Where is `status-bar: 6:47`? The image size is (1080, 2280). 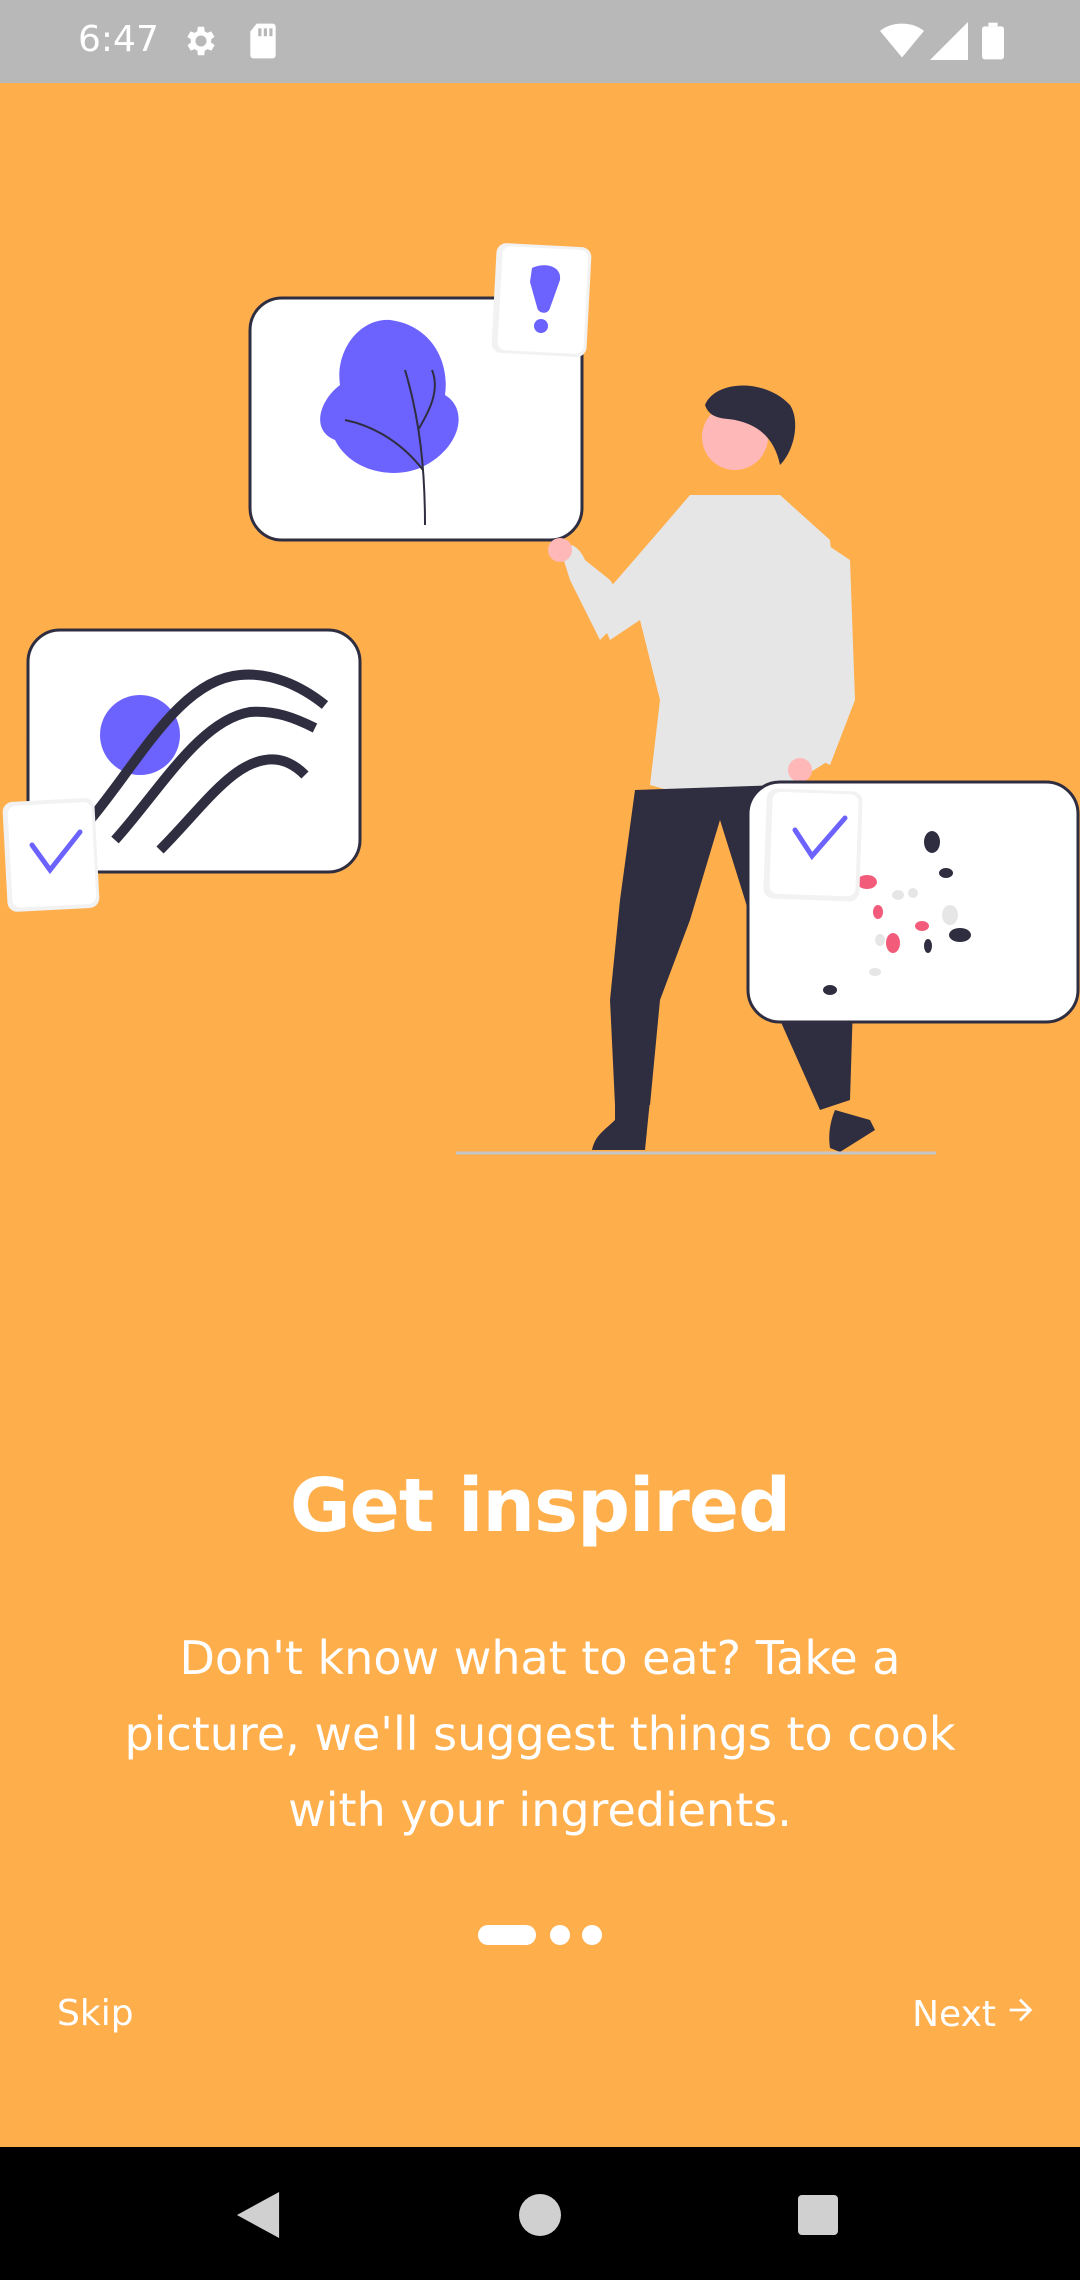 status-bar: 6:47 is located at coordinates (540, 41).